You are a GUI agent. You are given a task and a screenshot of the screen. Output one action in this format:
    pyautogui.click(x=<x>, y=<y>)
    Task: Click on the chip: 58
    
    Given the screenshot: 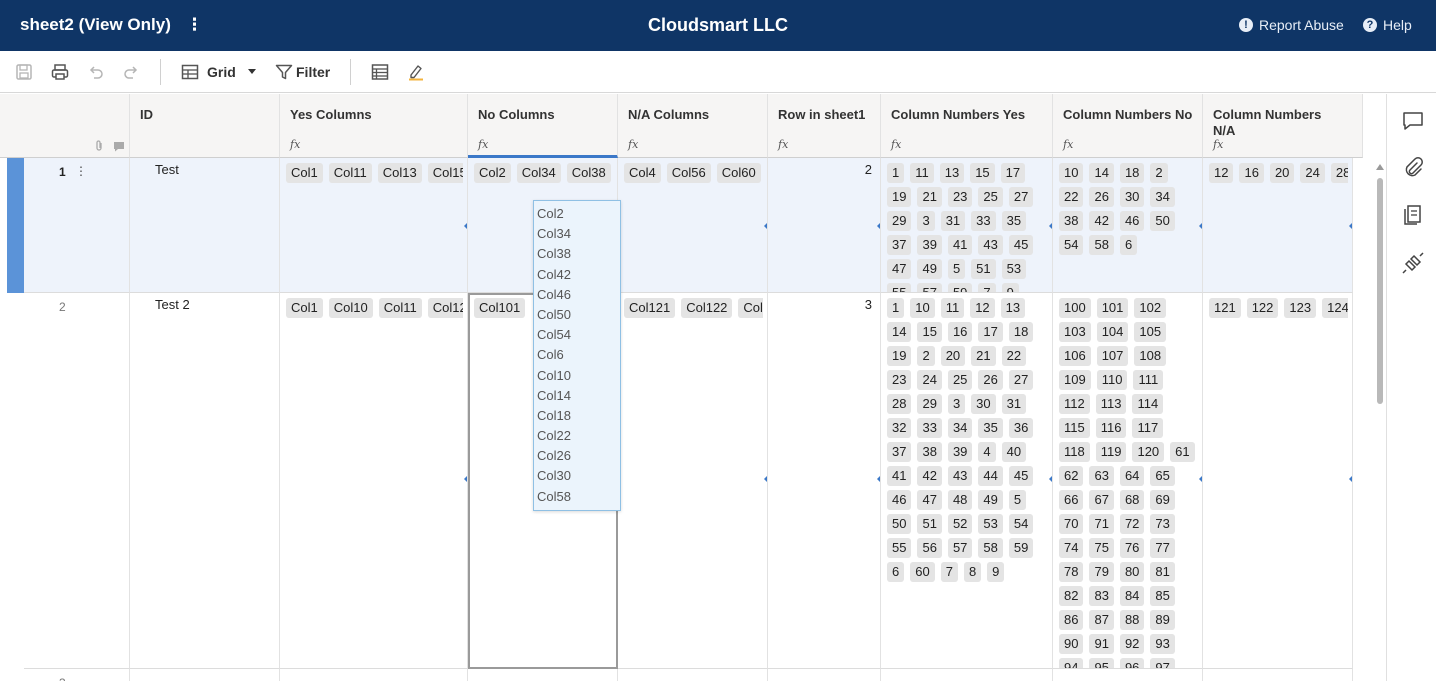 What is the action you would take?
    pyautogui.click(x=1101, y=245)
    